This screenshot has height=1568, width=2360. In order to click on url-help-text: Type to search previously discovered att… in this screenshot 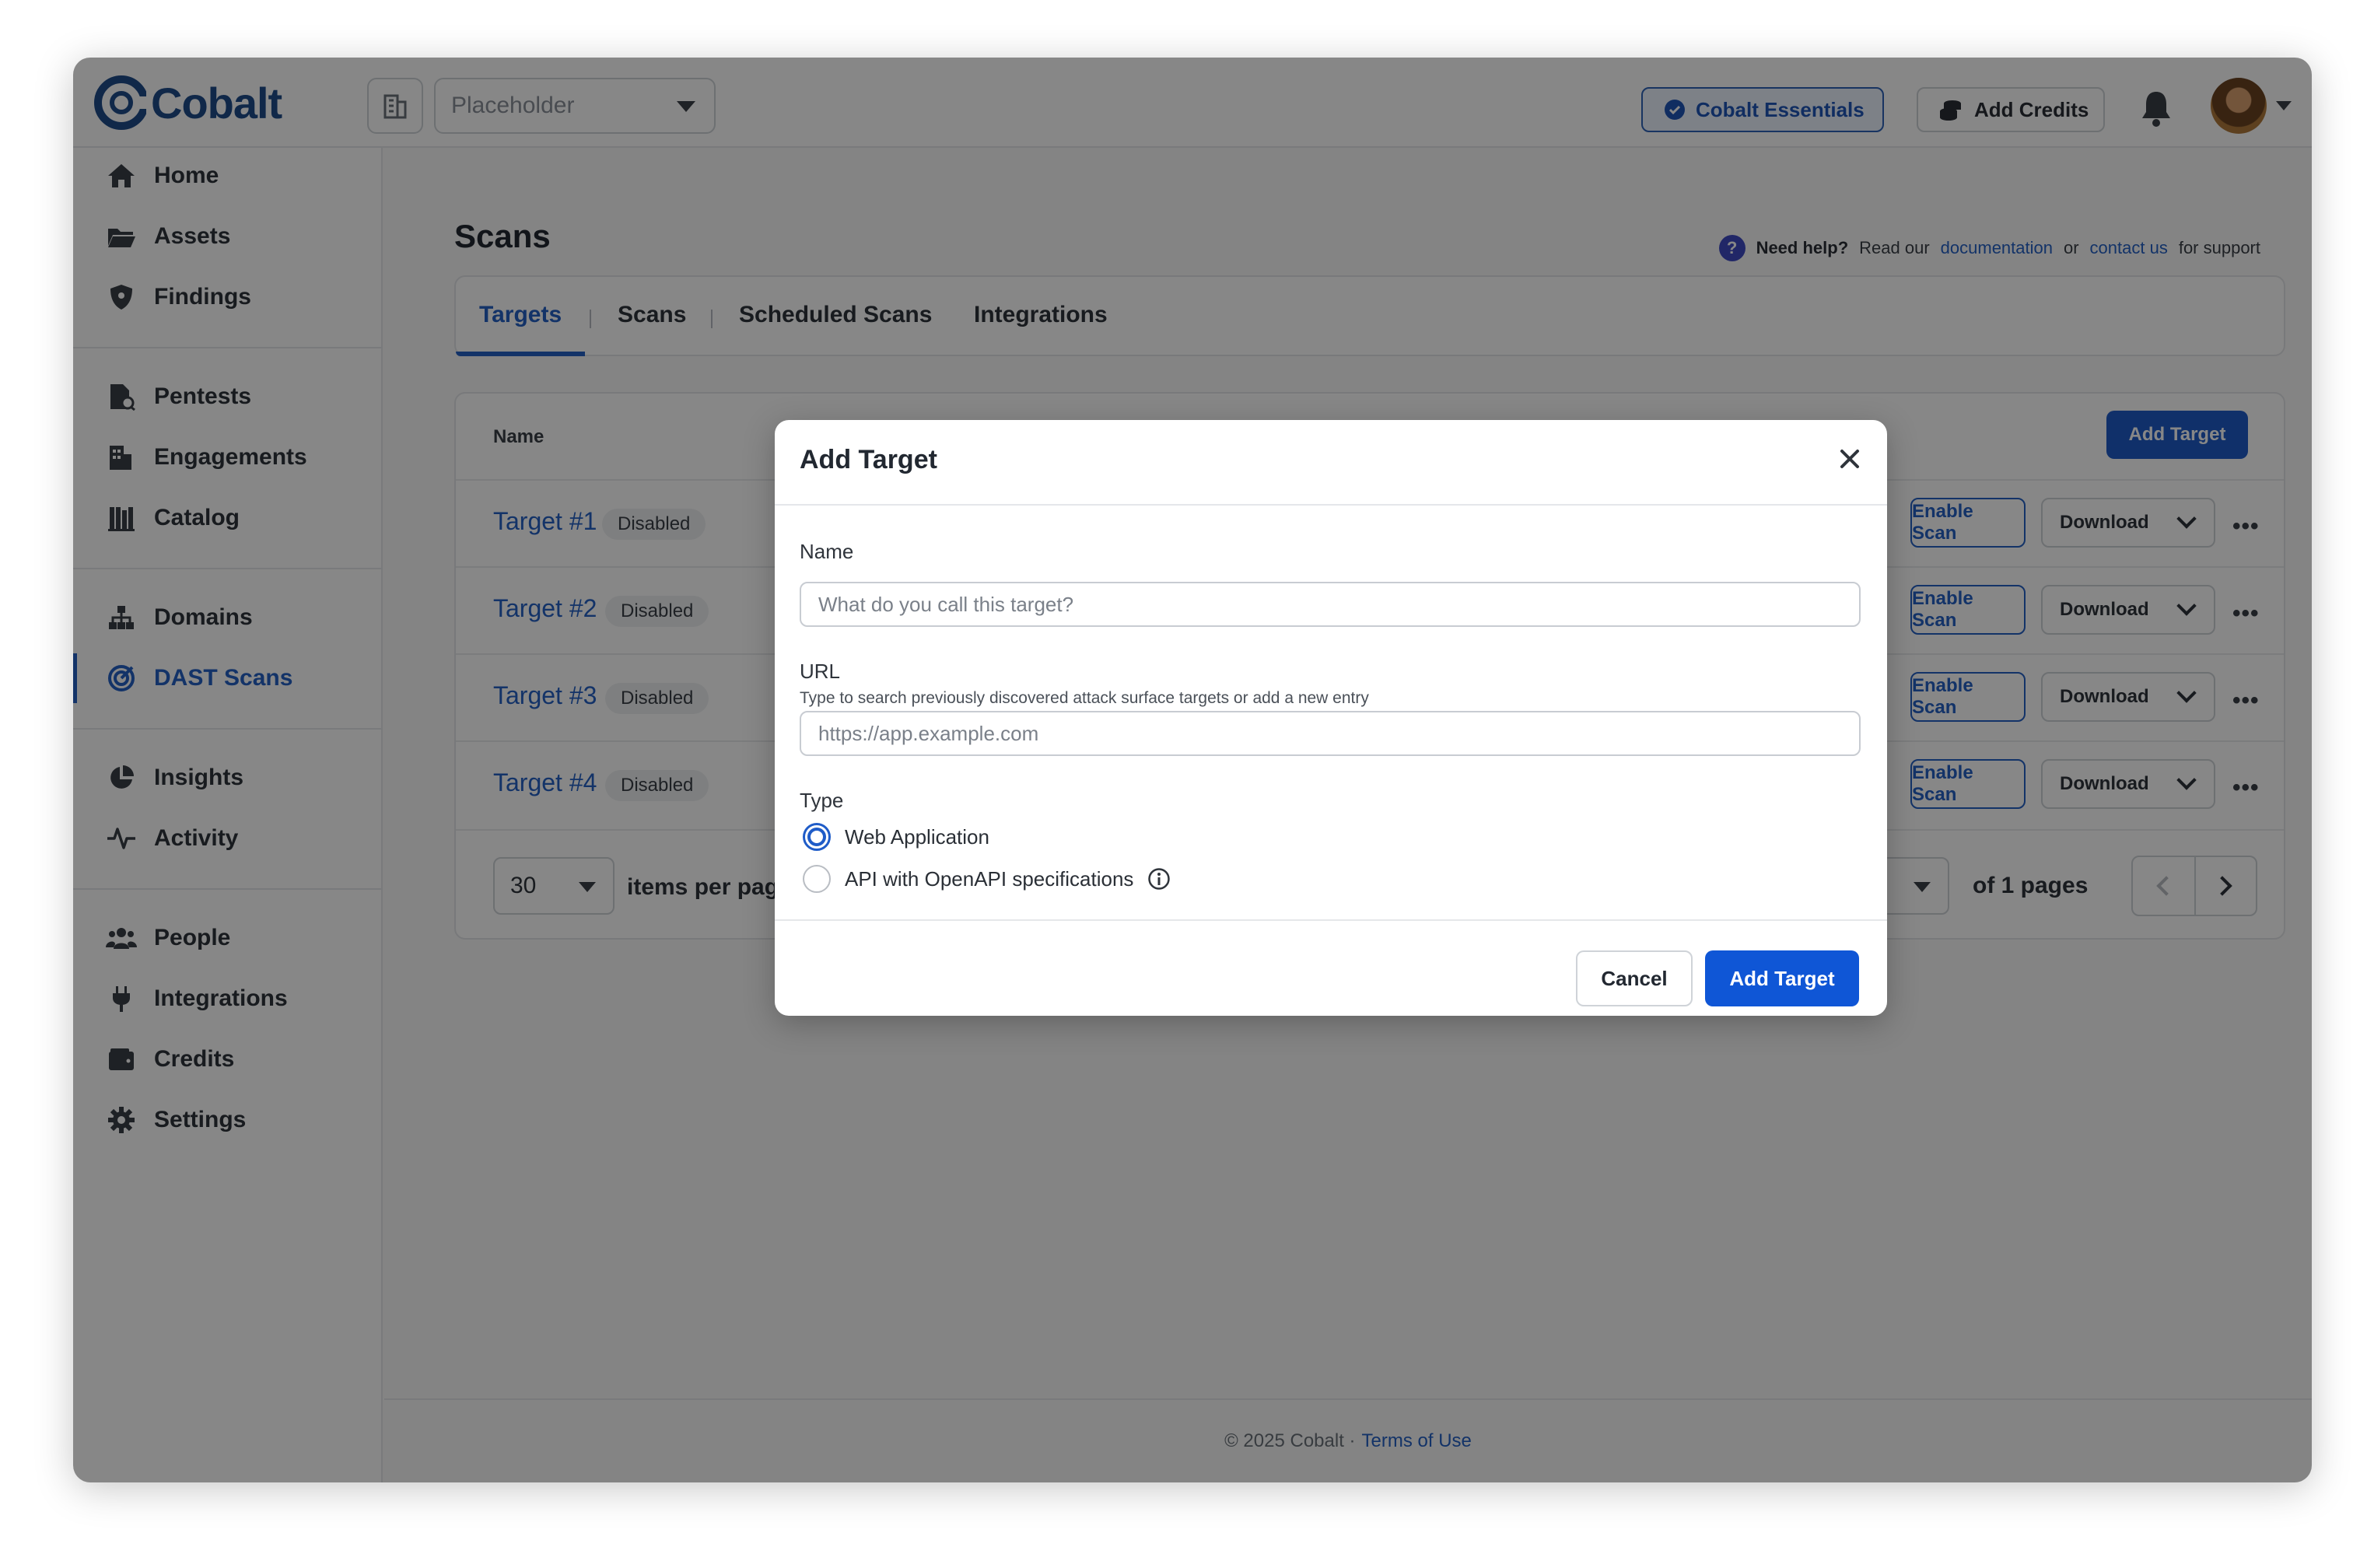, I will do `click(1084, 698)`.